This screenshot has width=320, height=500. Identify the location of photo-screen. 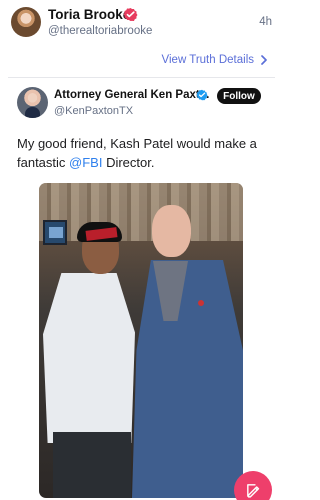
(55, 232).